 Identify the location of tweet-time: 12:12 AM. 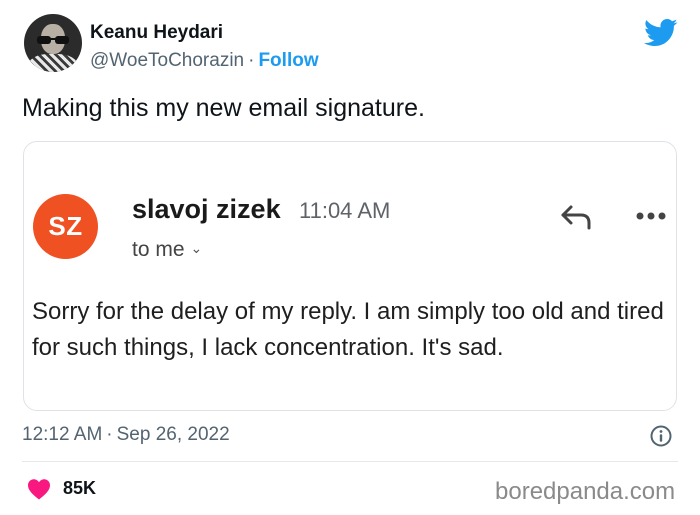
(62, 434).